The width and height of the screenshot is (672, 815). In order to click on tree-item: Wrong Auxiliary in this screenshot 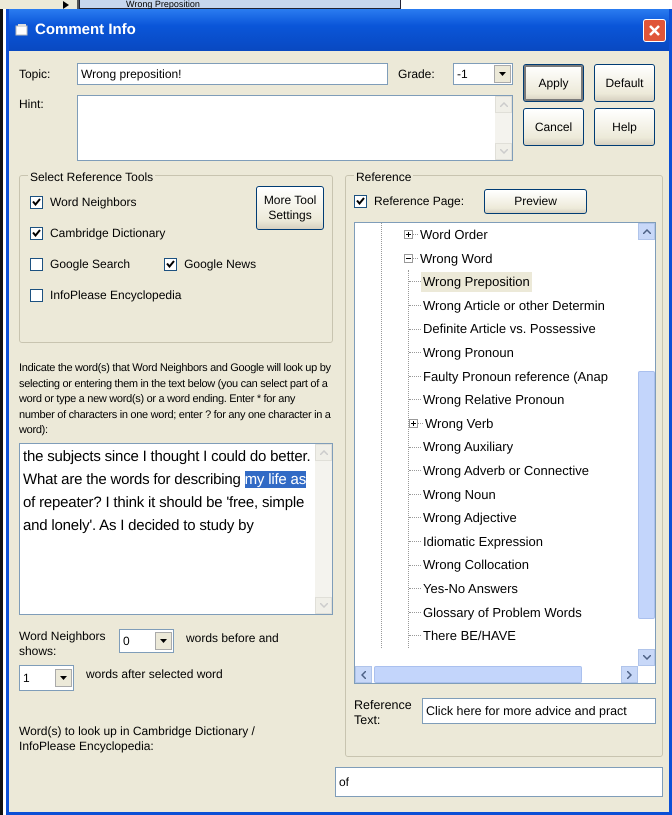, I will do `click(468, 447)`.